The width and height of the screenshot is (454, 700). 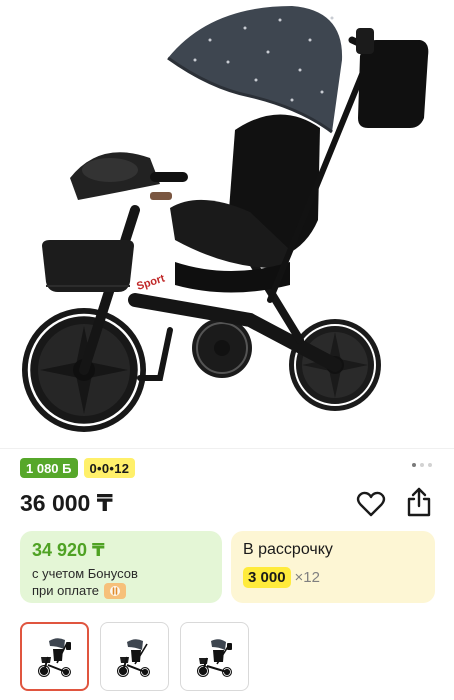 What do you see at coordinates (85, 573) in the screenshot?
I see `bonus-note: с учетом Бонусов` at bounding box center [85, 573].